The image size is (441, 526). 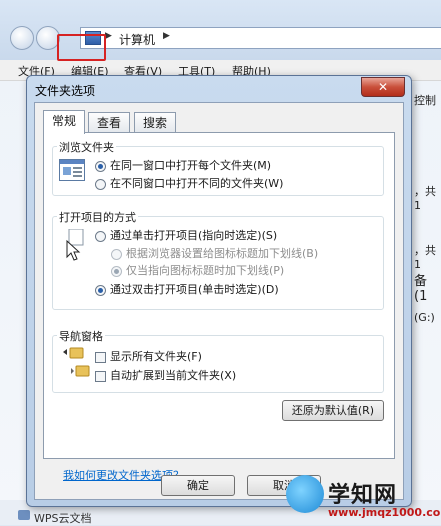 What do you see at coordinates (205, 270) in the screenshot?
I see `radio-label: 仅当指向图标标题时加下划线(P)` at bounding box center [205, 270].